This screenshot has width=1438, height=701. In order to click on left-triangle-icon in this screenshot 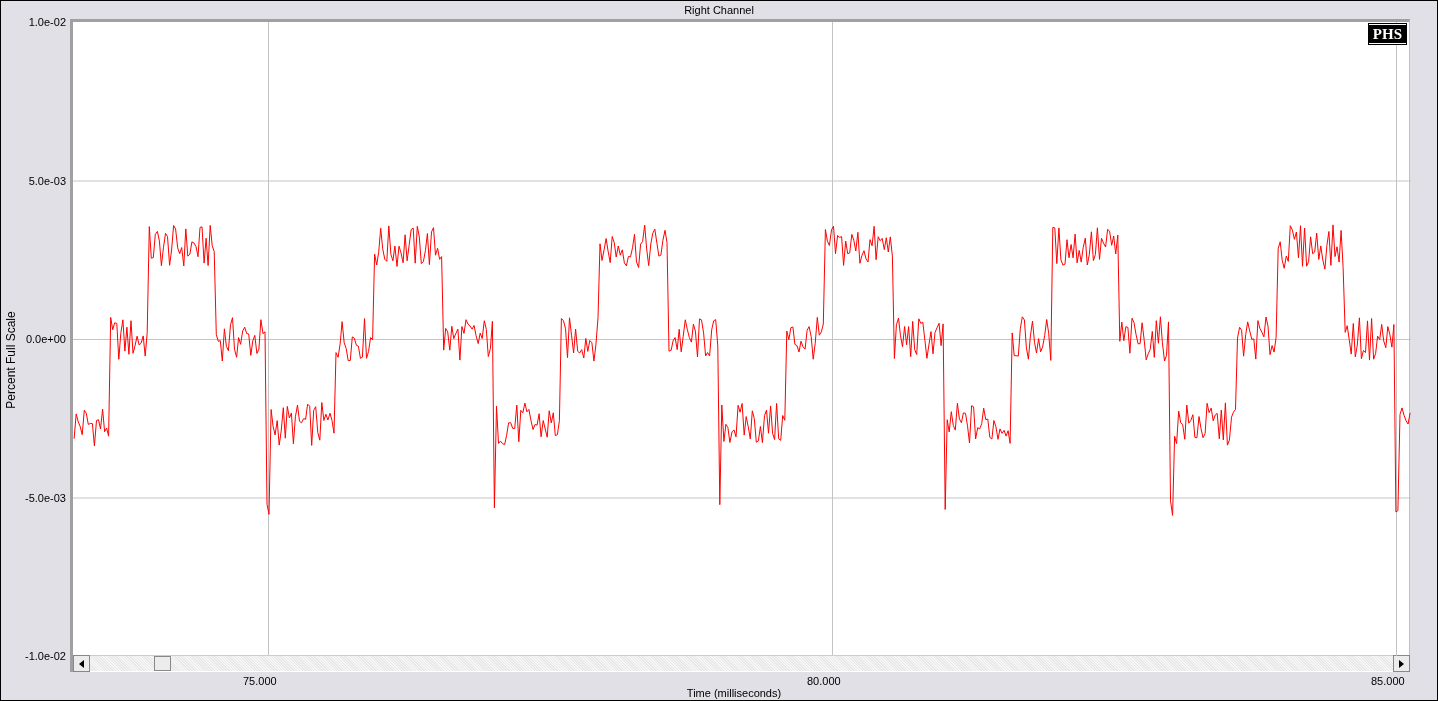, I will do `click(81, 663)`.